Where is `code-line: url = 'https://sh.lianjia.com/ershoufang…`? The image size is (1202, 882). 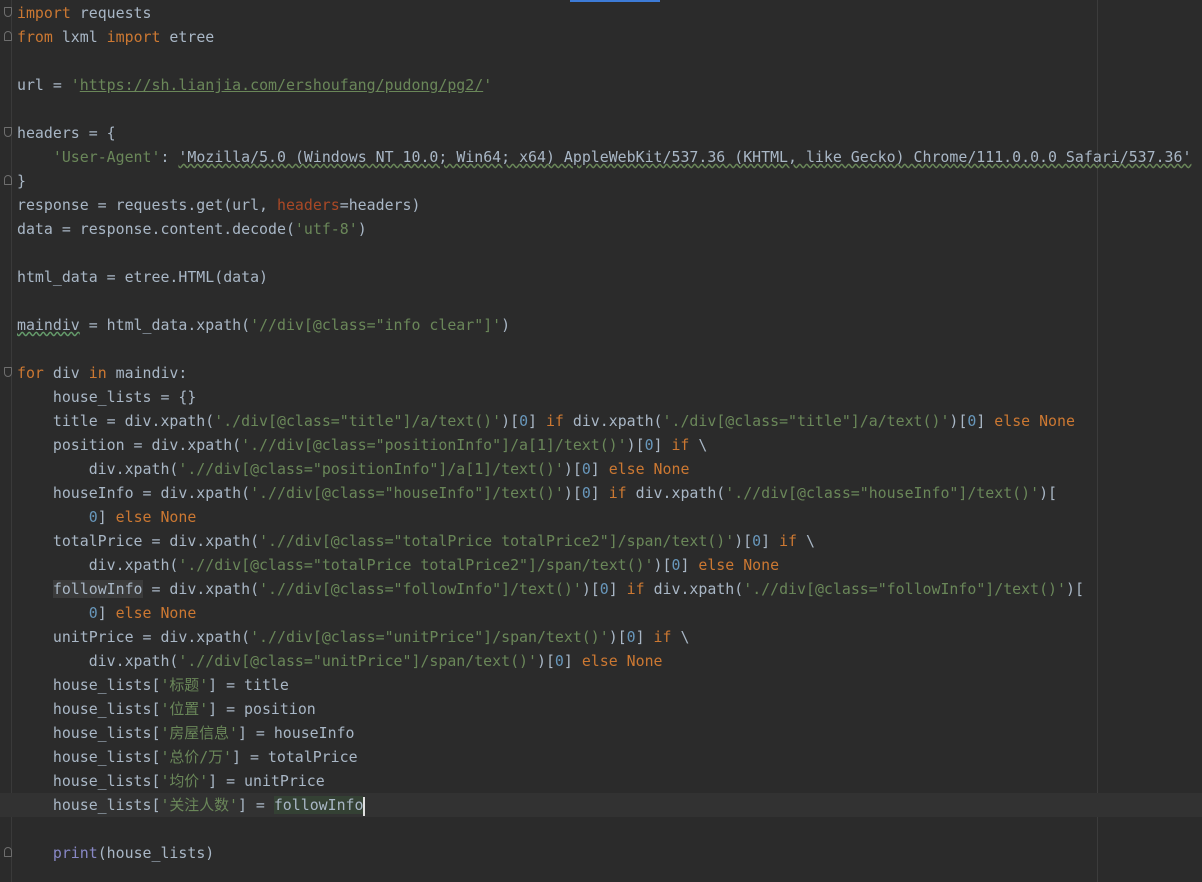
code-line: url = 'https://sh.lianjia.com/ershoufang… is located at coordinates (601, 85).